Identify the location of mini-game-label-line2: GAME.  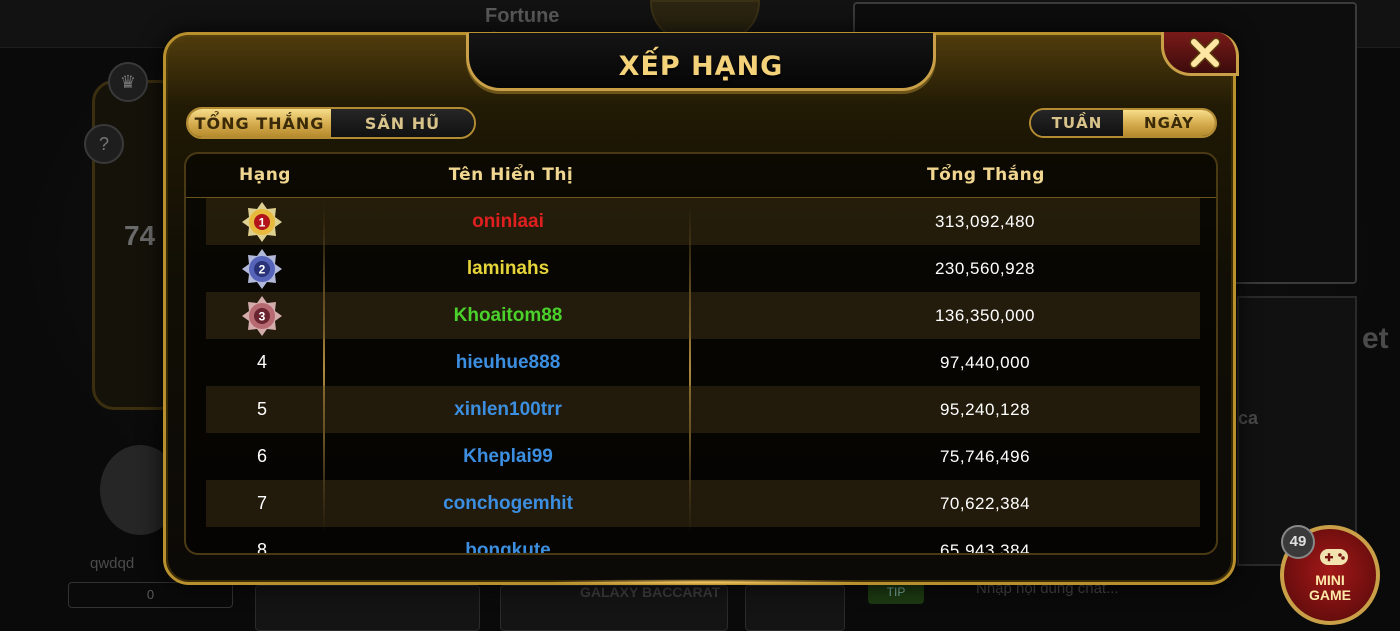
(1330, 595).